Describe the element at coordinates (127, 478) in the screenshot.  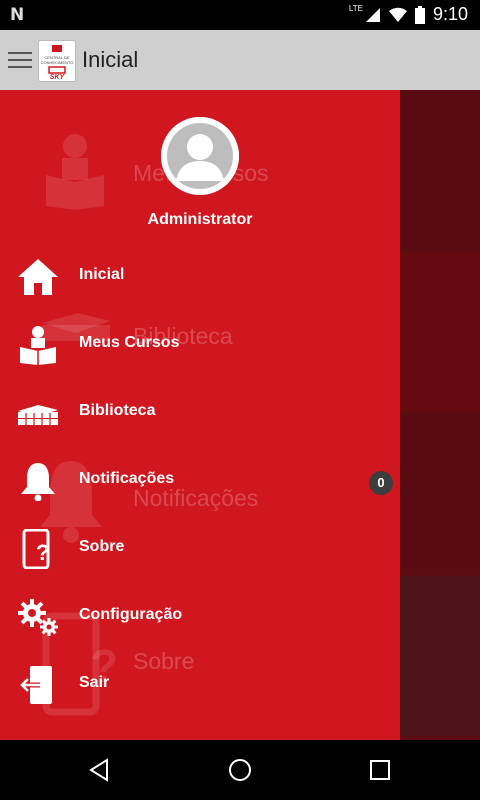
I see `menu-item-label: Notificações` at that location.